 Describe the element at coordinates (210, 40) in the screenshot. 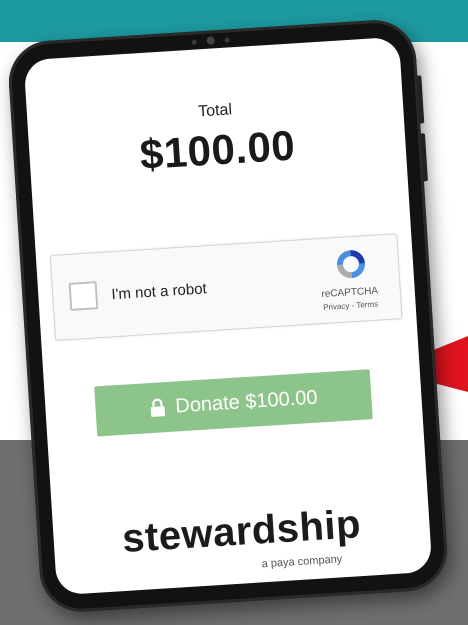

I see `tablet-camera` at that location.